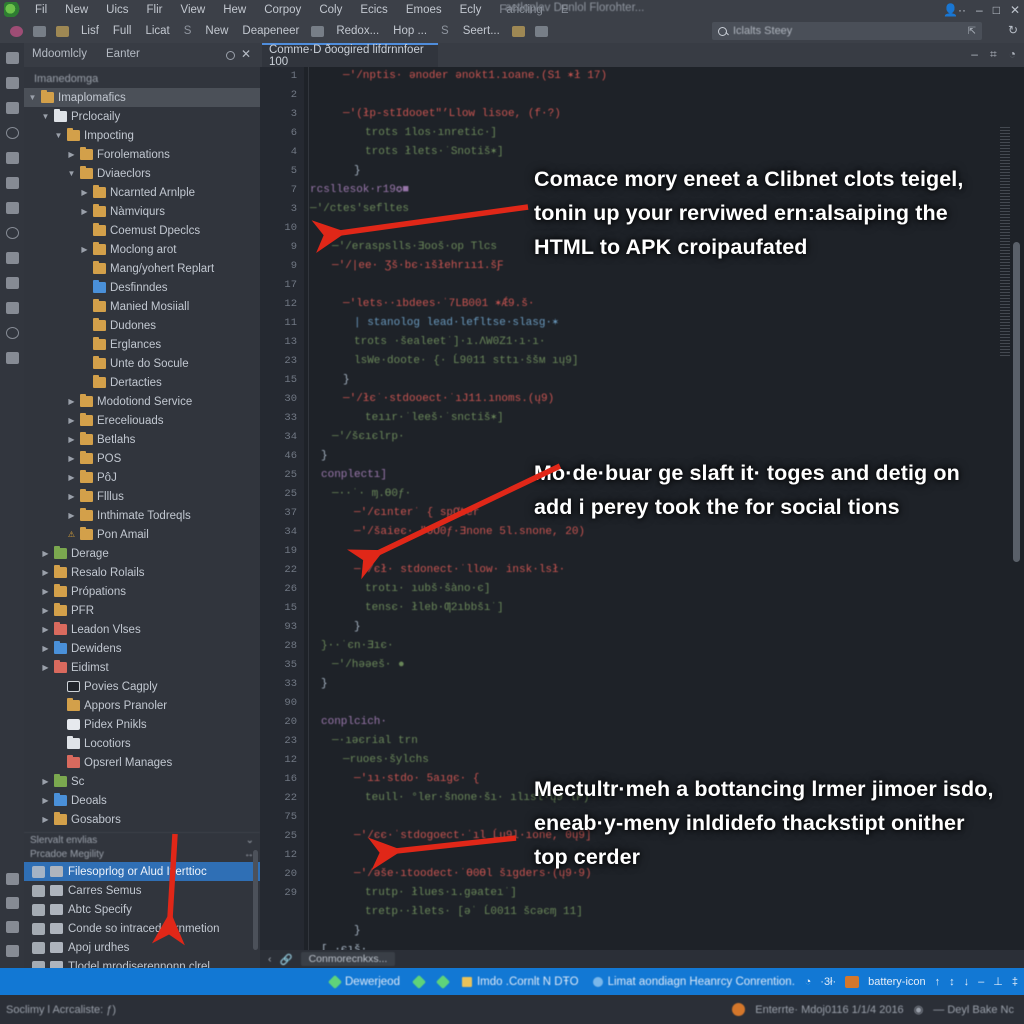  I want to click on build-variants-icon, so click(12, 951).